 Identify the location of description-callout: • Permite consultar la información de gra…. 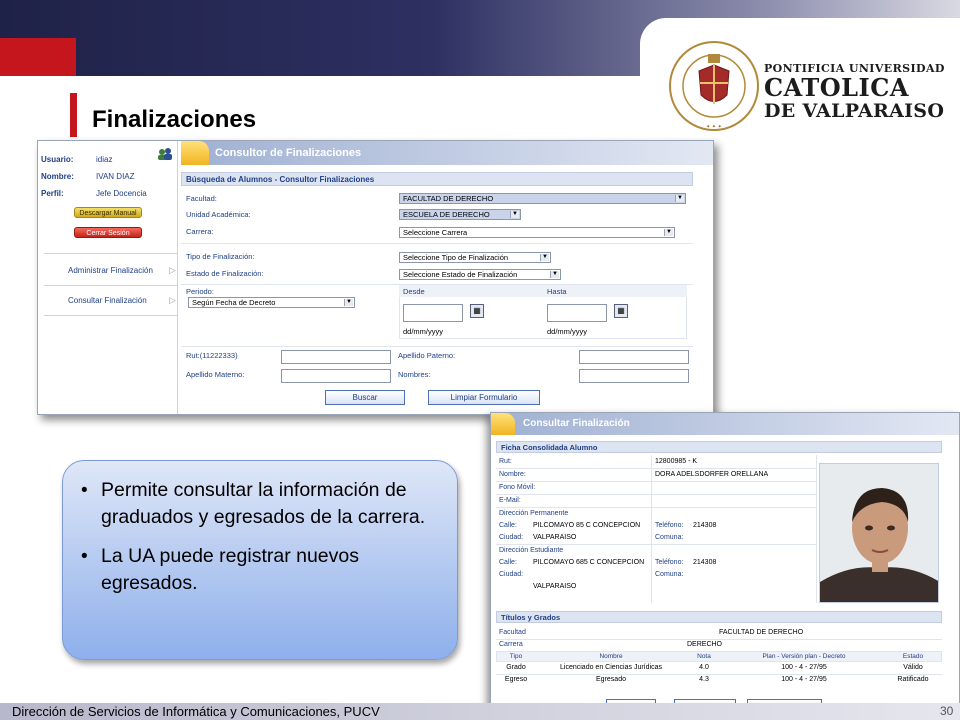
(260, 560).